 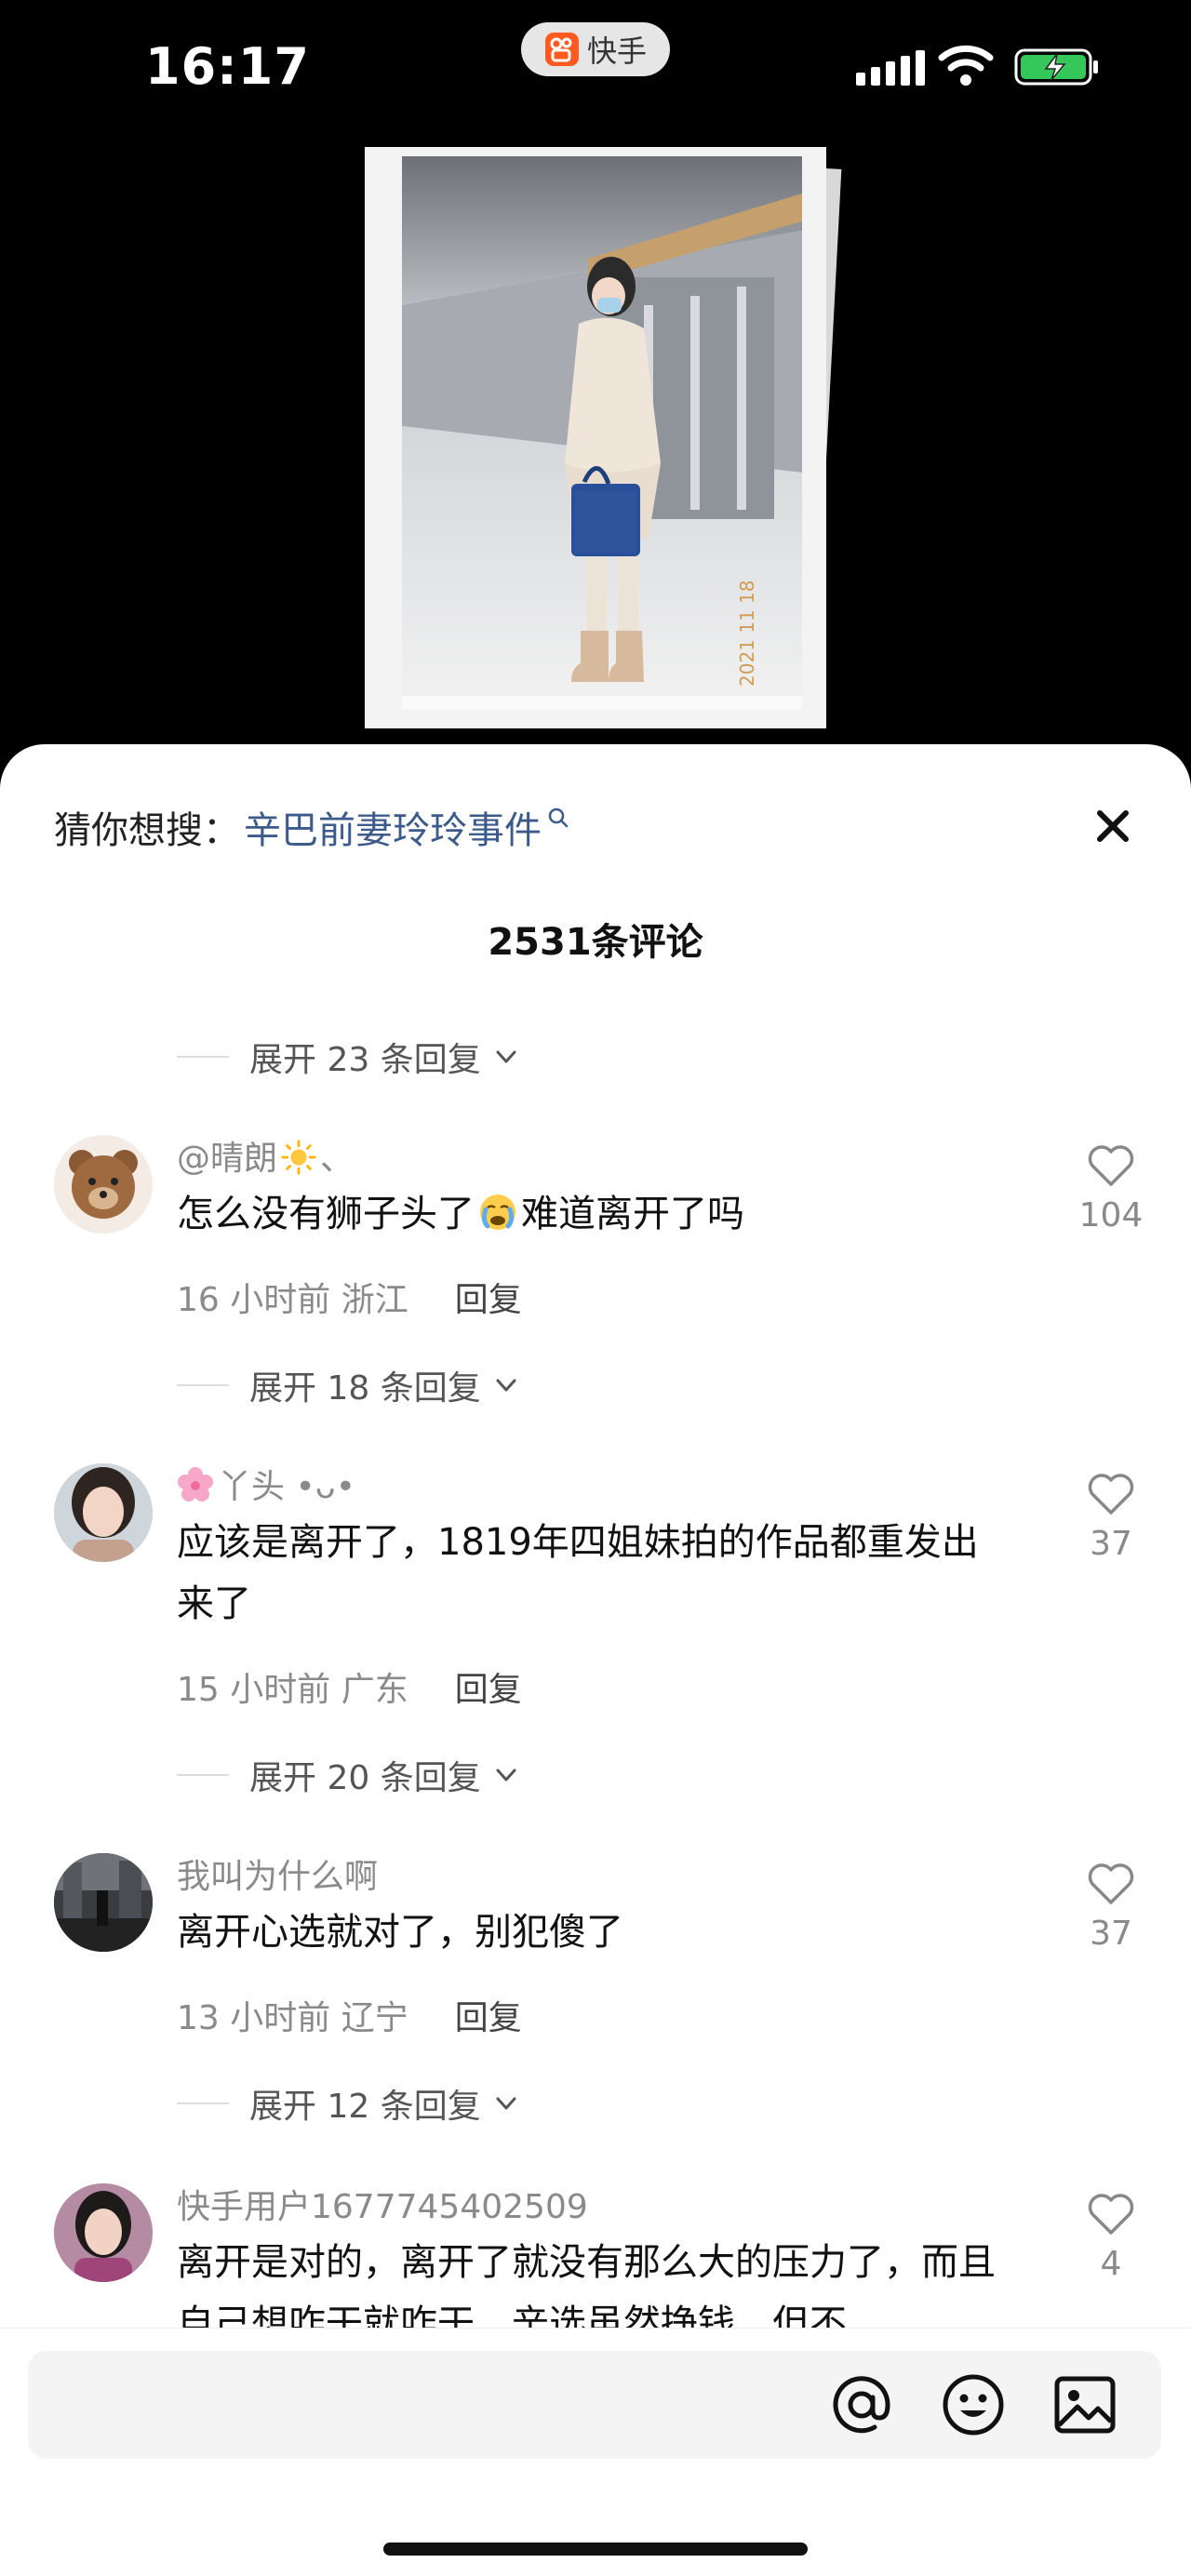 What do you see at coordinates (497, 1212) in the screenshot?
I see `crying-emoji-icon` at bounding box center [497, 1212].